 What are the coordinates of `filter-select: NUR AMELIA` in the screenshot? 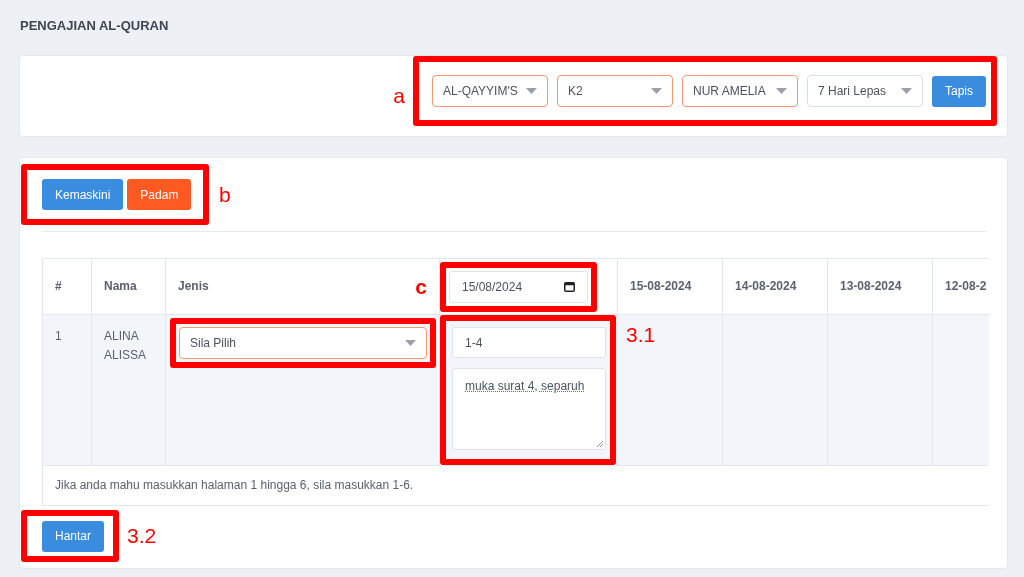 It's located at (740, 91).